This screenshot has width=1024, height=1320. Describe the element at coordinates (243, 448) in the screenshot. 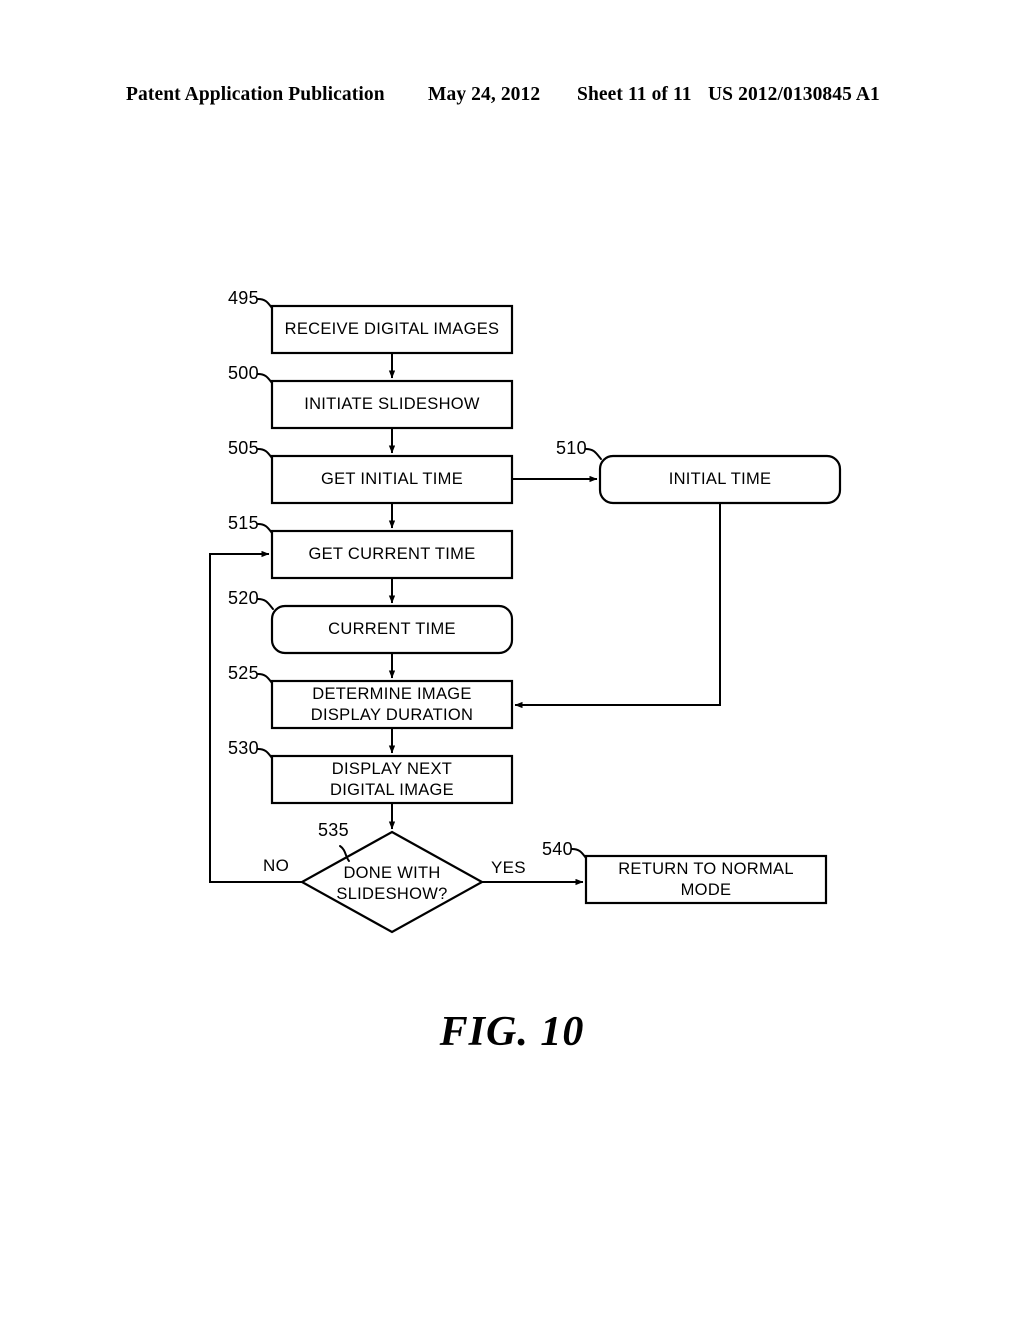

I see `ref-num-505: 505` at that location.